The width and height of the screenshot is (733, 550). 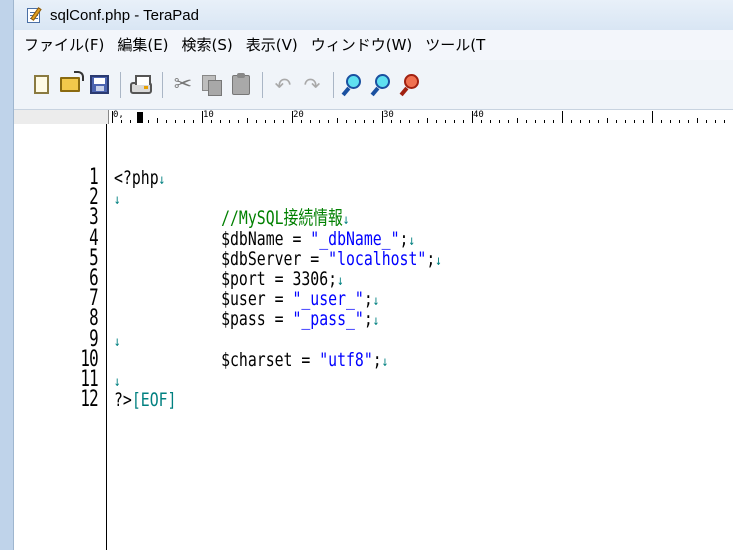 I want to click on find-prev-icon, so click(x=382, y=85).